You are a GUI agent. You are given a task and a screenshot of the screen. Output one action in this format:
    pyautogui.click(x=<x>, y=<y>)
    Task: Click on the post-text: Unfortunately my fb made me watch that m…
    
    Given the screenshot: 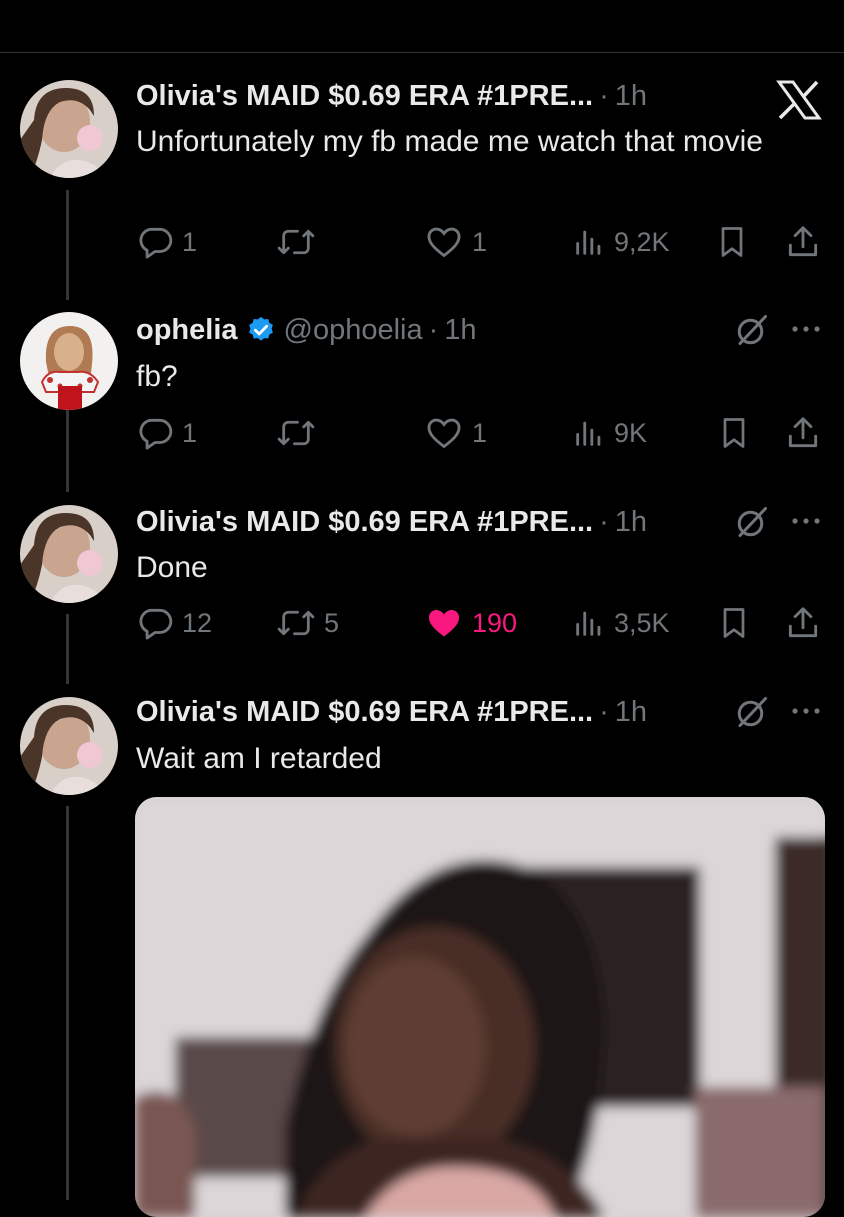 What is the action you would take?
    pyautogui.click(x=449, y=141)
    